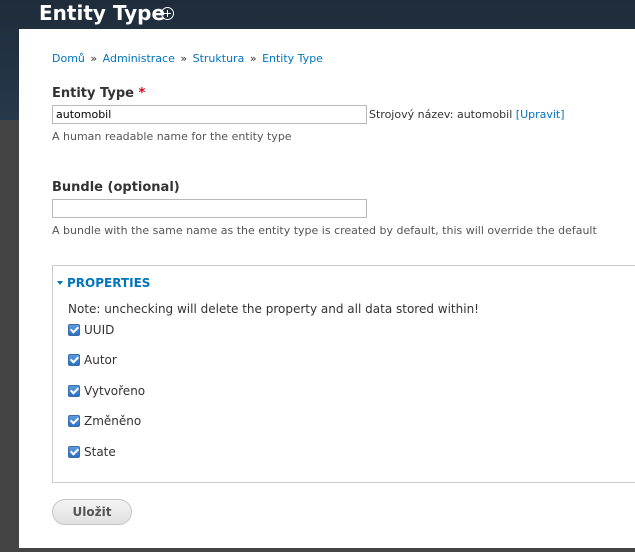 Image resolution: width=635 pixels, height=552 pixels. What do you see at coordinates (109, 283) in the screenshot?
I see `properties-legend: PROPERTIES` at bounding box center [109, 283].